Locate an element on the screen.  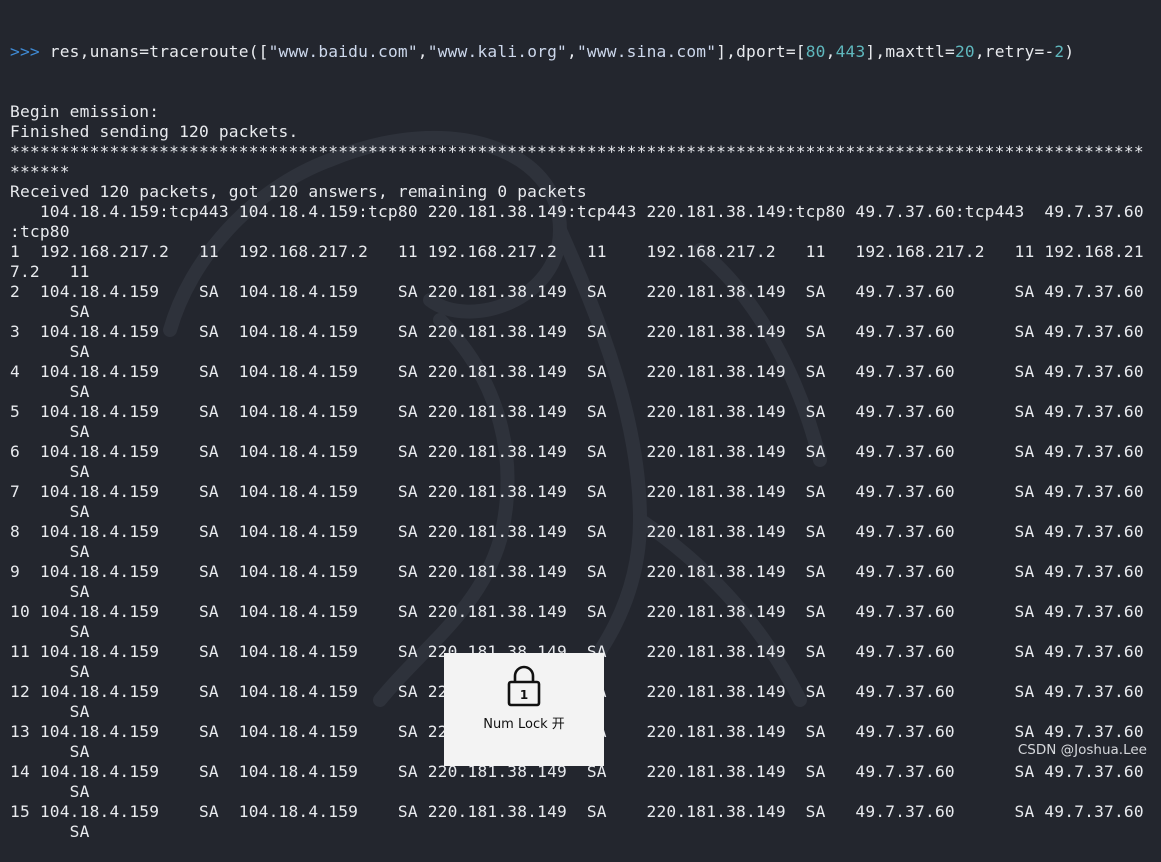
command-token: "www.kali.org" is located at coordinates (497, 51).